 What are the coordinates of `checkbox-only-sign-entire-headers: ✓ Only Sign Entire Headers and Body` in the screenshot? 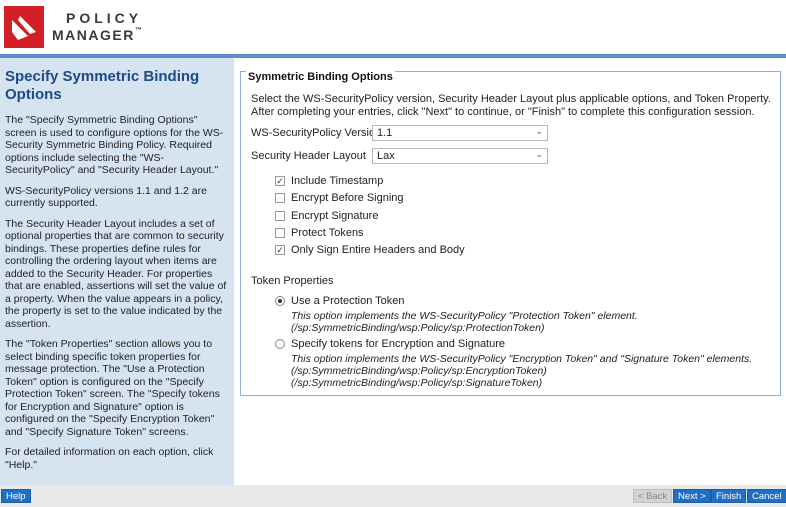 It's located at (370, 250).